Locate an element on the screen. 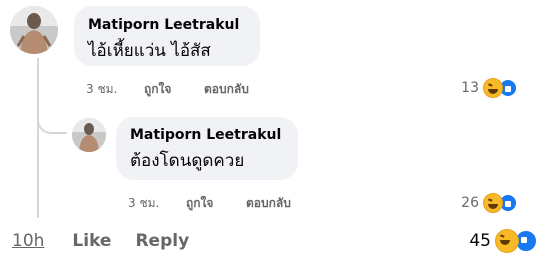 This screenshot has height=258, width=552. reply-actions: 3 ชม. ถูกใจ ตอบกลับ is located at coordinates (209, 203).